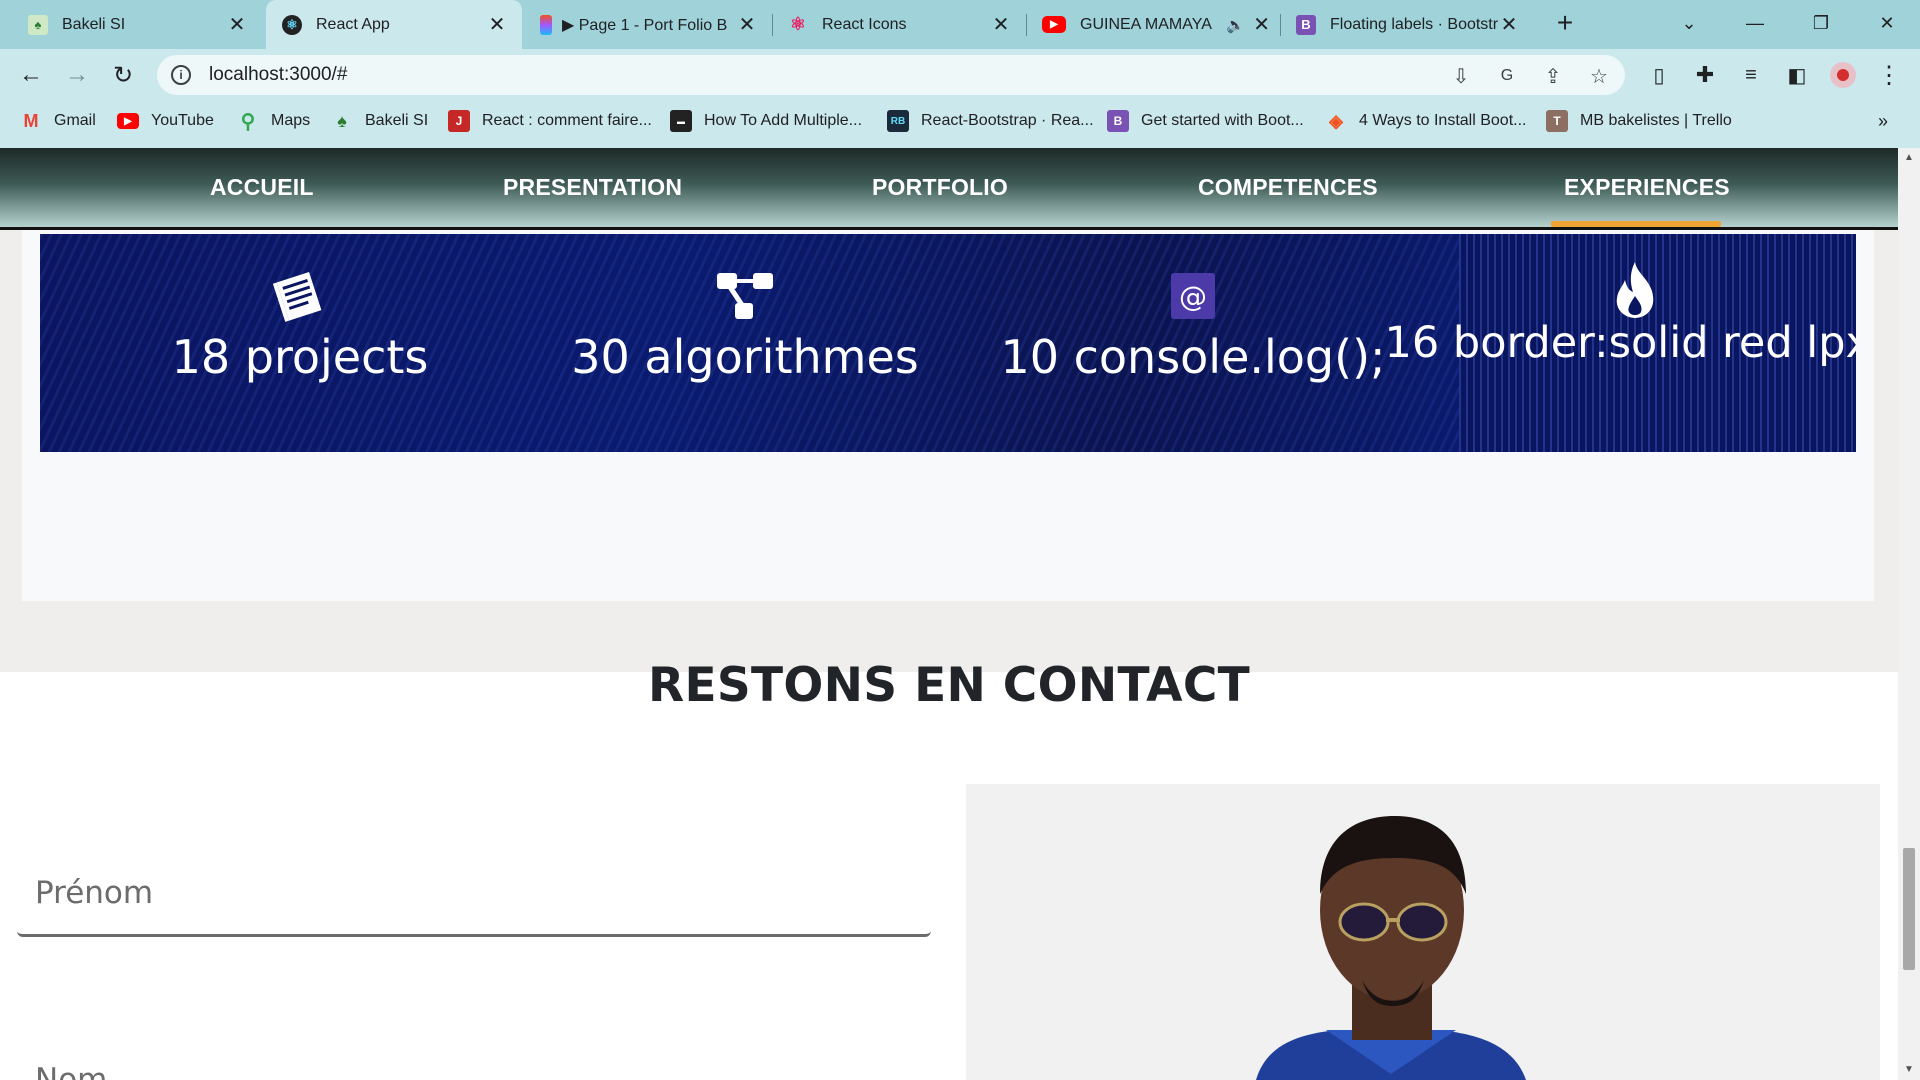 This screenshot has width=1920, height=1080. I want to click on at-sign-icon: @, so click(1193, 296).